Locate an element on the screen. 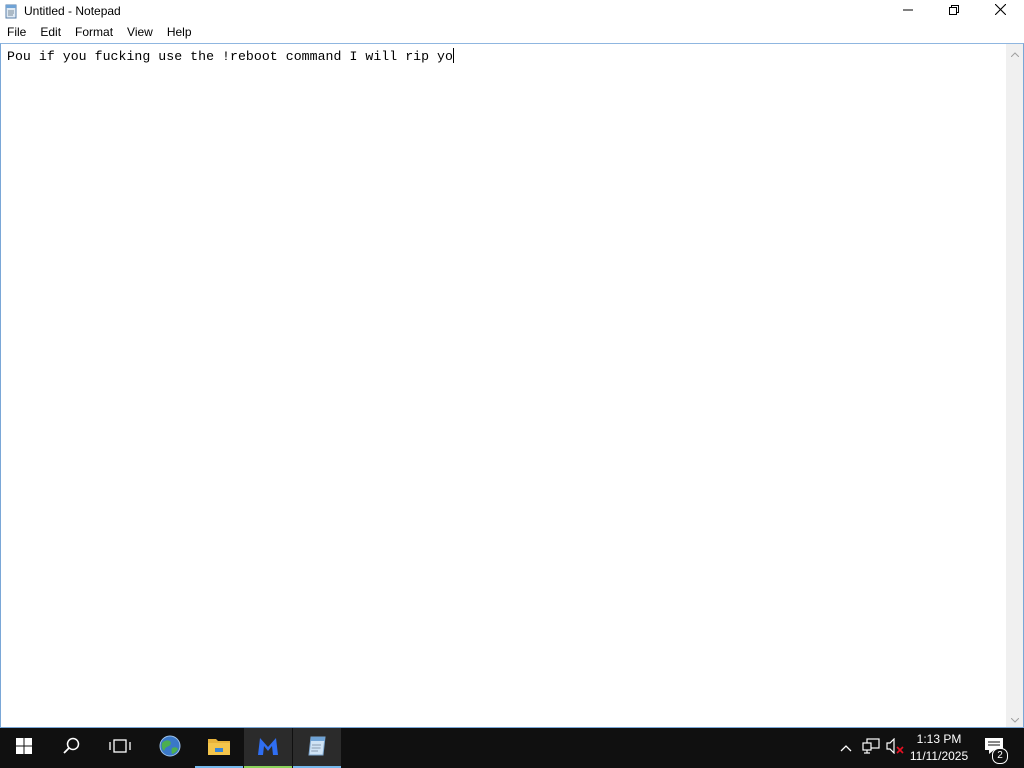 This screenshot has height=768, width=1024. menu-edit: Edit is located at coordinates (50, 32).